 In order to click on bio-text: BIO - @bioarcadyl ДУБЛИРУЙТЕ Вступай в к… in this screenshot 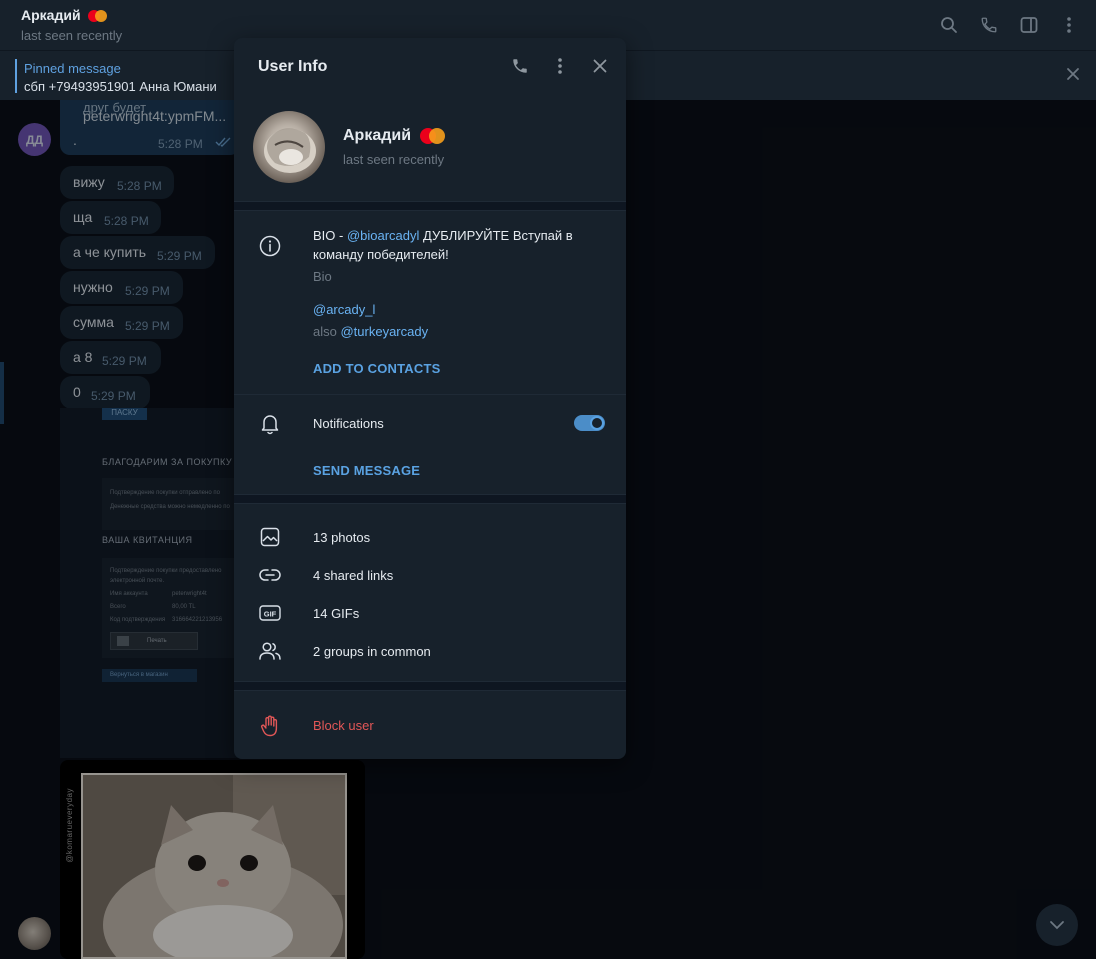, I will do `click(453, 245)`.